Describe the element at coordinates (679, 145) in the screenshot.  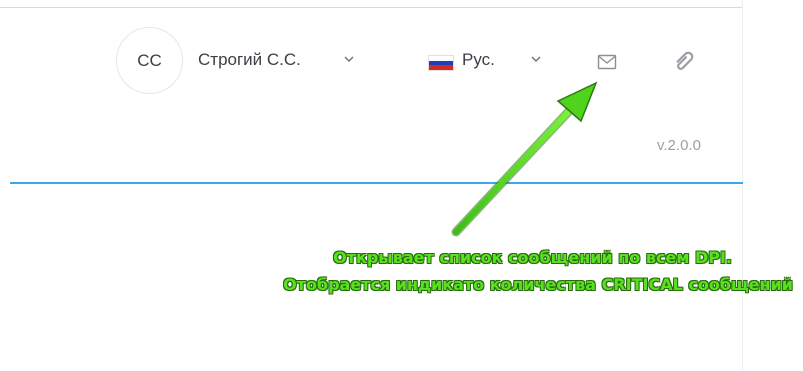
I see `app-version: v.2.0.0` at that location.